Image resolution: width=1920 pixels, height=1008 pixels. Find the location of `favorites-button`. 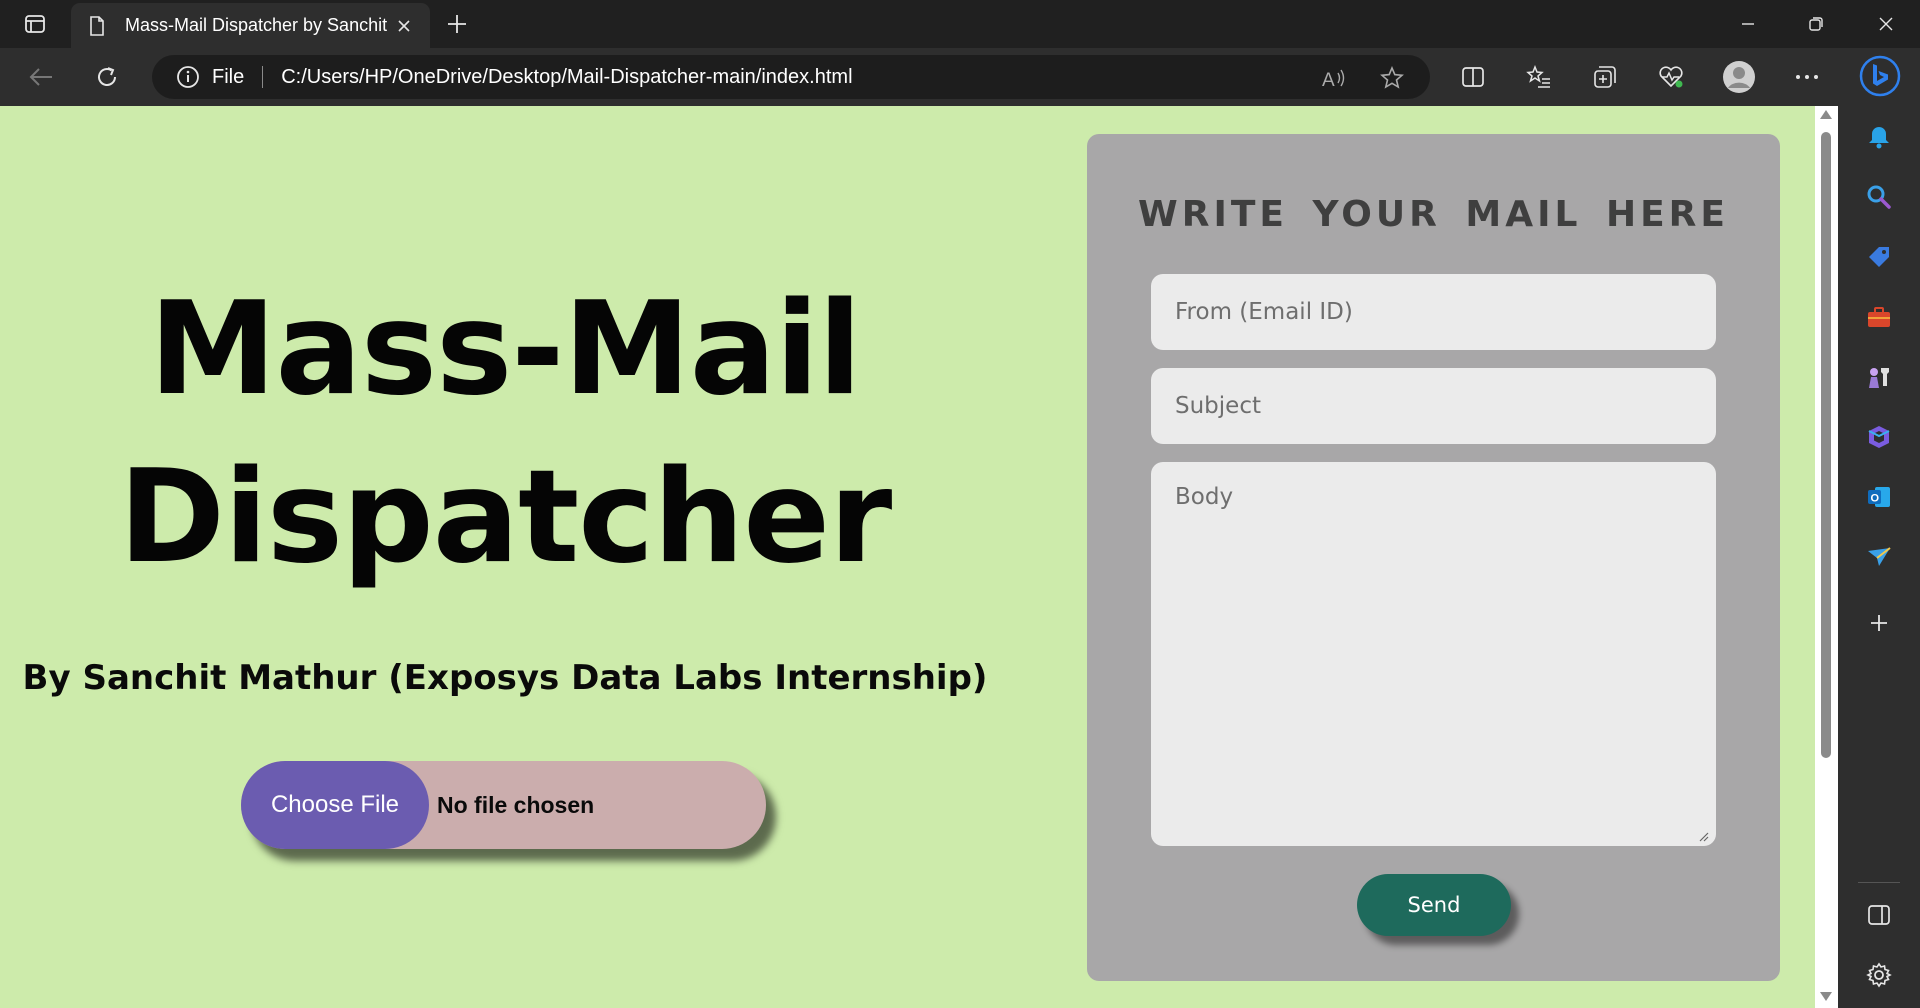

favorites-button is located at coordinates (1539, 77).